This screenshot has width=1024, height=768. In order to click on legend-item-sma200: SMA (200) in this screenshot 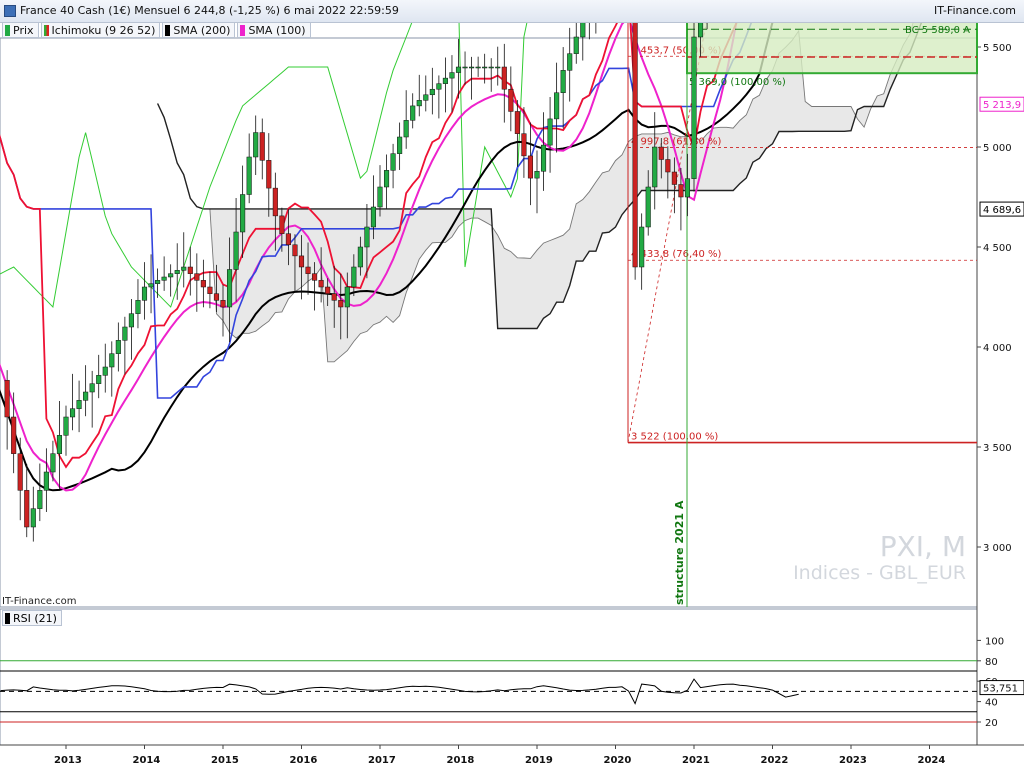, I will do `click(199, 30)`.